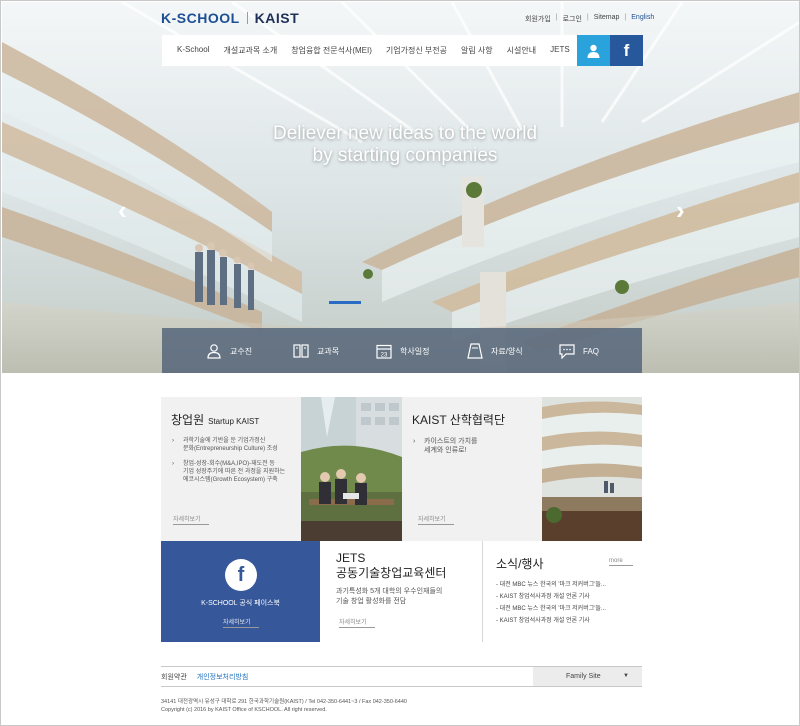 This screenshot has width=800, height=726. I want to click on nav-item-facility: 시설안내, so click(521, 50).